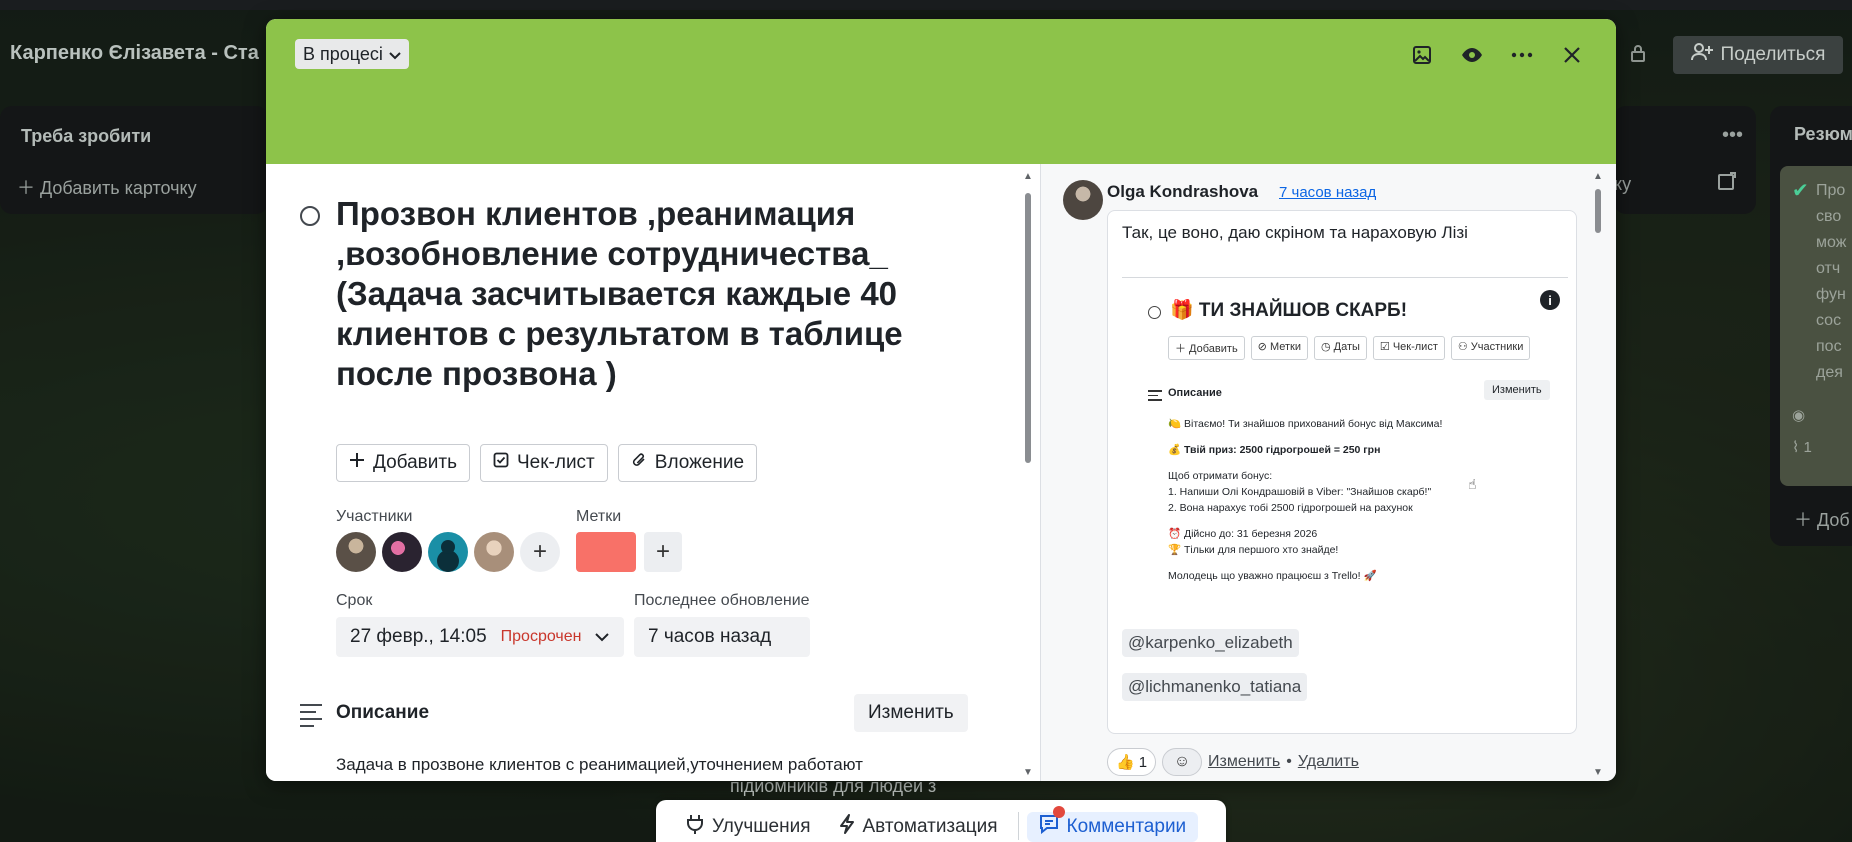  Describe the element at coordinates (310, 216) in the screenshot. I see `complete-card-radio` at that location.